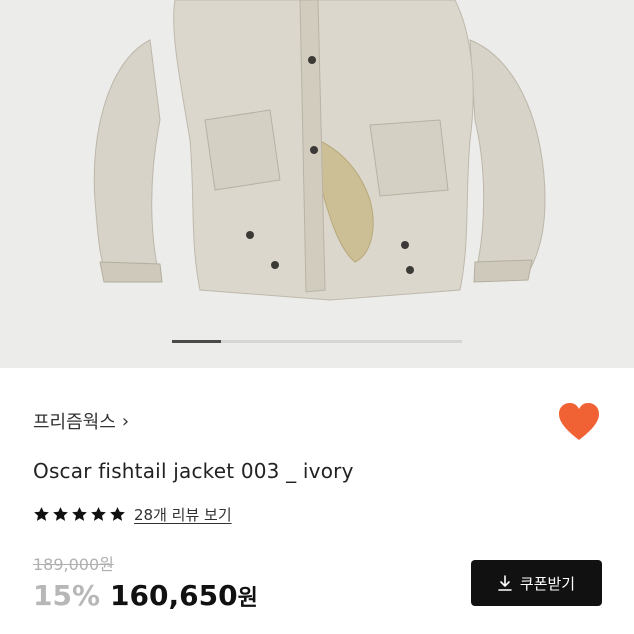  Describe the element at coordinates (579, 422) in the screenshot. I see `heart-icon` at that location.